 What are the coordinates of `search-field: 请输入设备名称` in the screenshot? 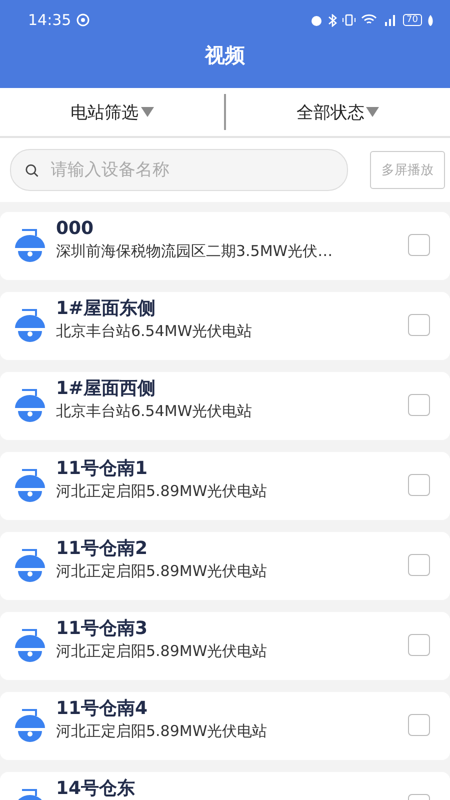 It's located at (179, 170).